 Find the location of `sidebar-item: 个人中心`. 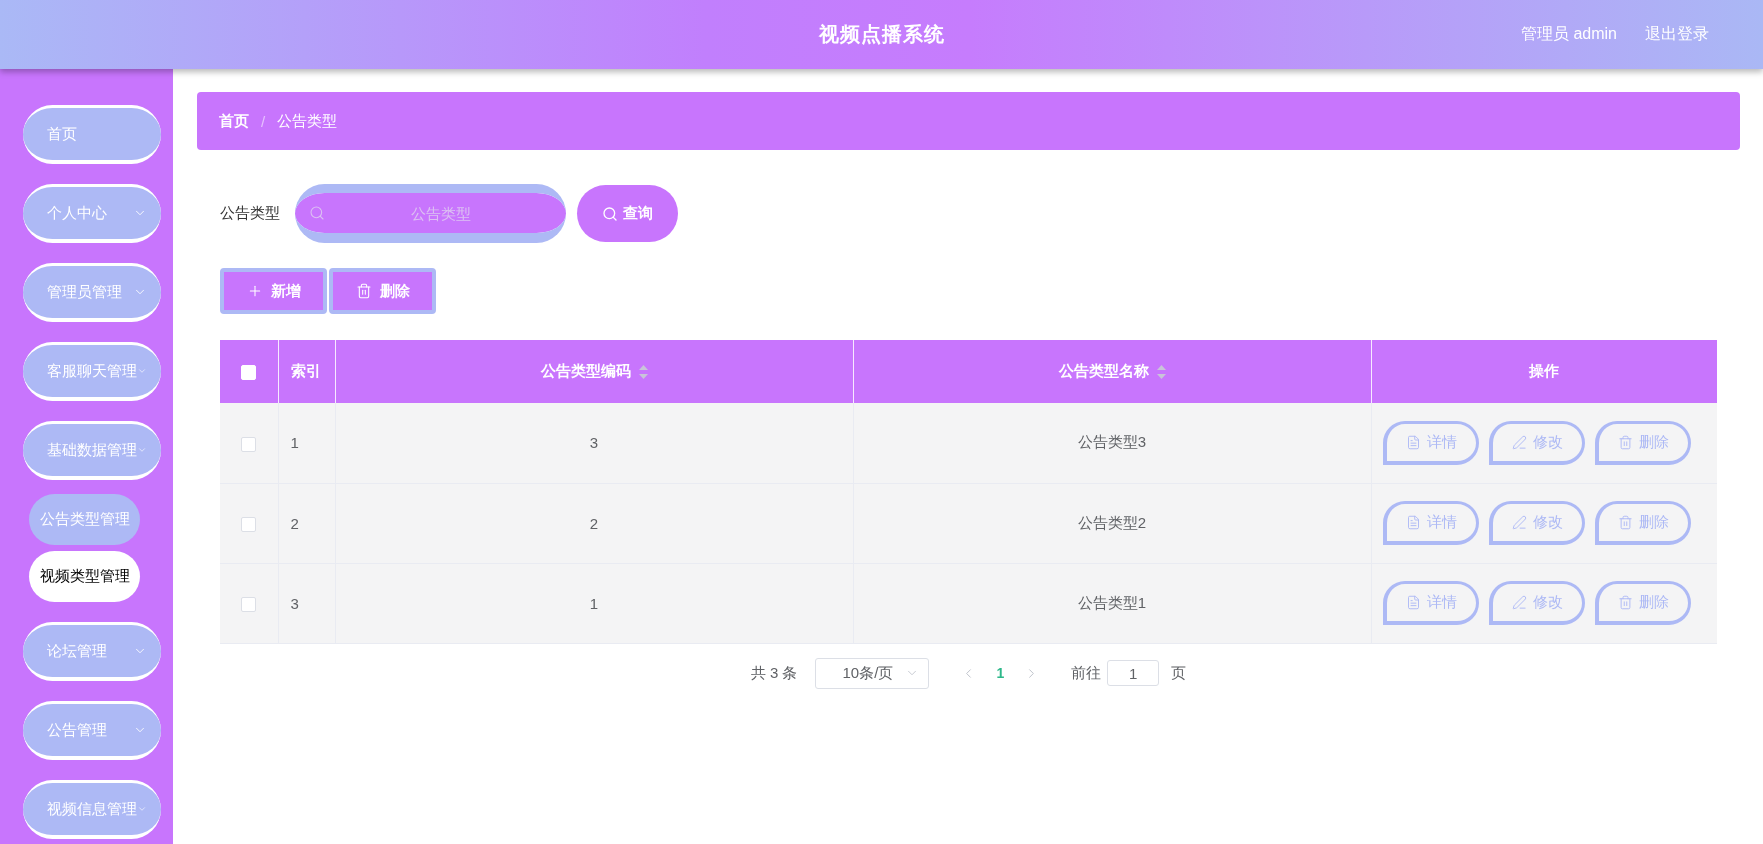

sidebar-item: 个人中心 is located at coordinates (92, 213).